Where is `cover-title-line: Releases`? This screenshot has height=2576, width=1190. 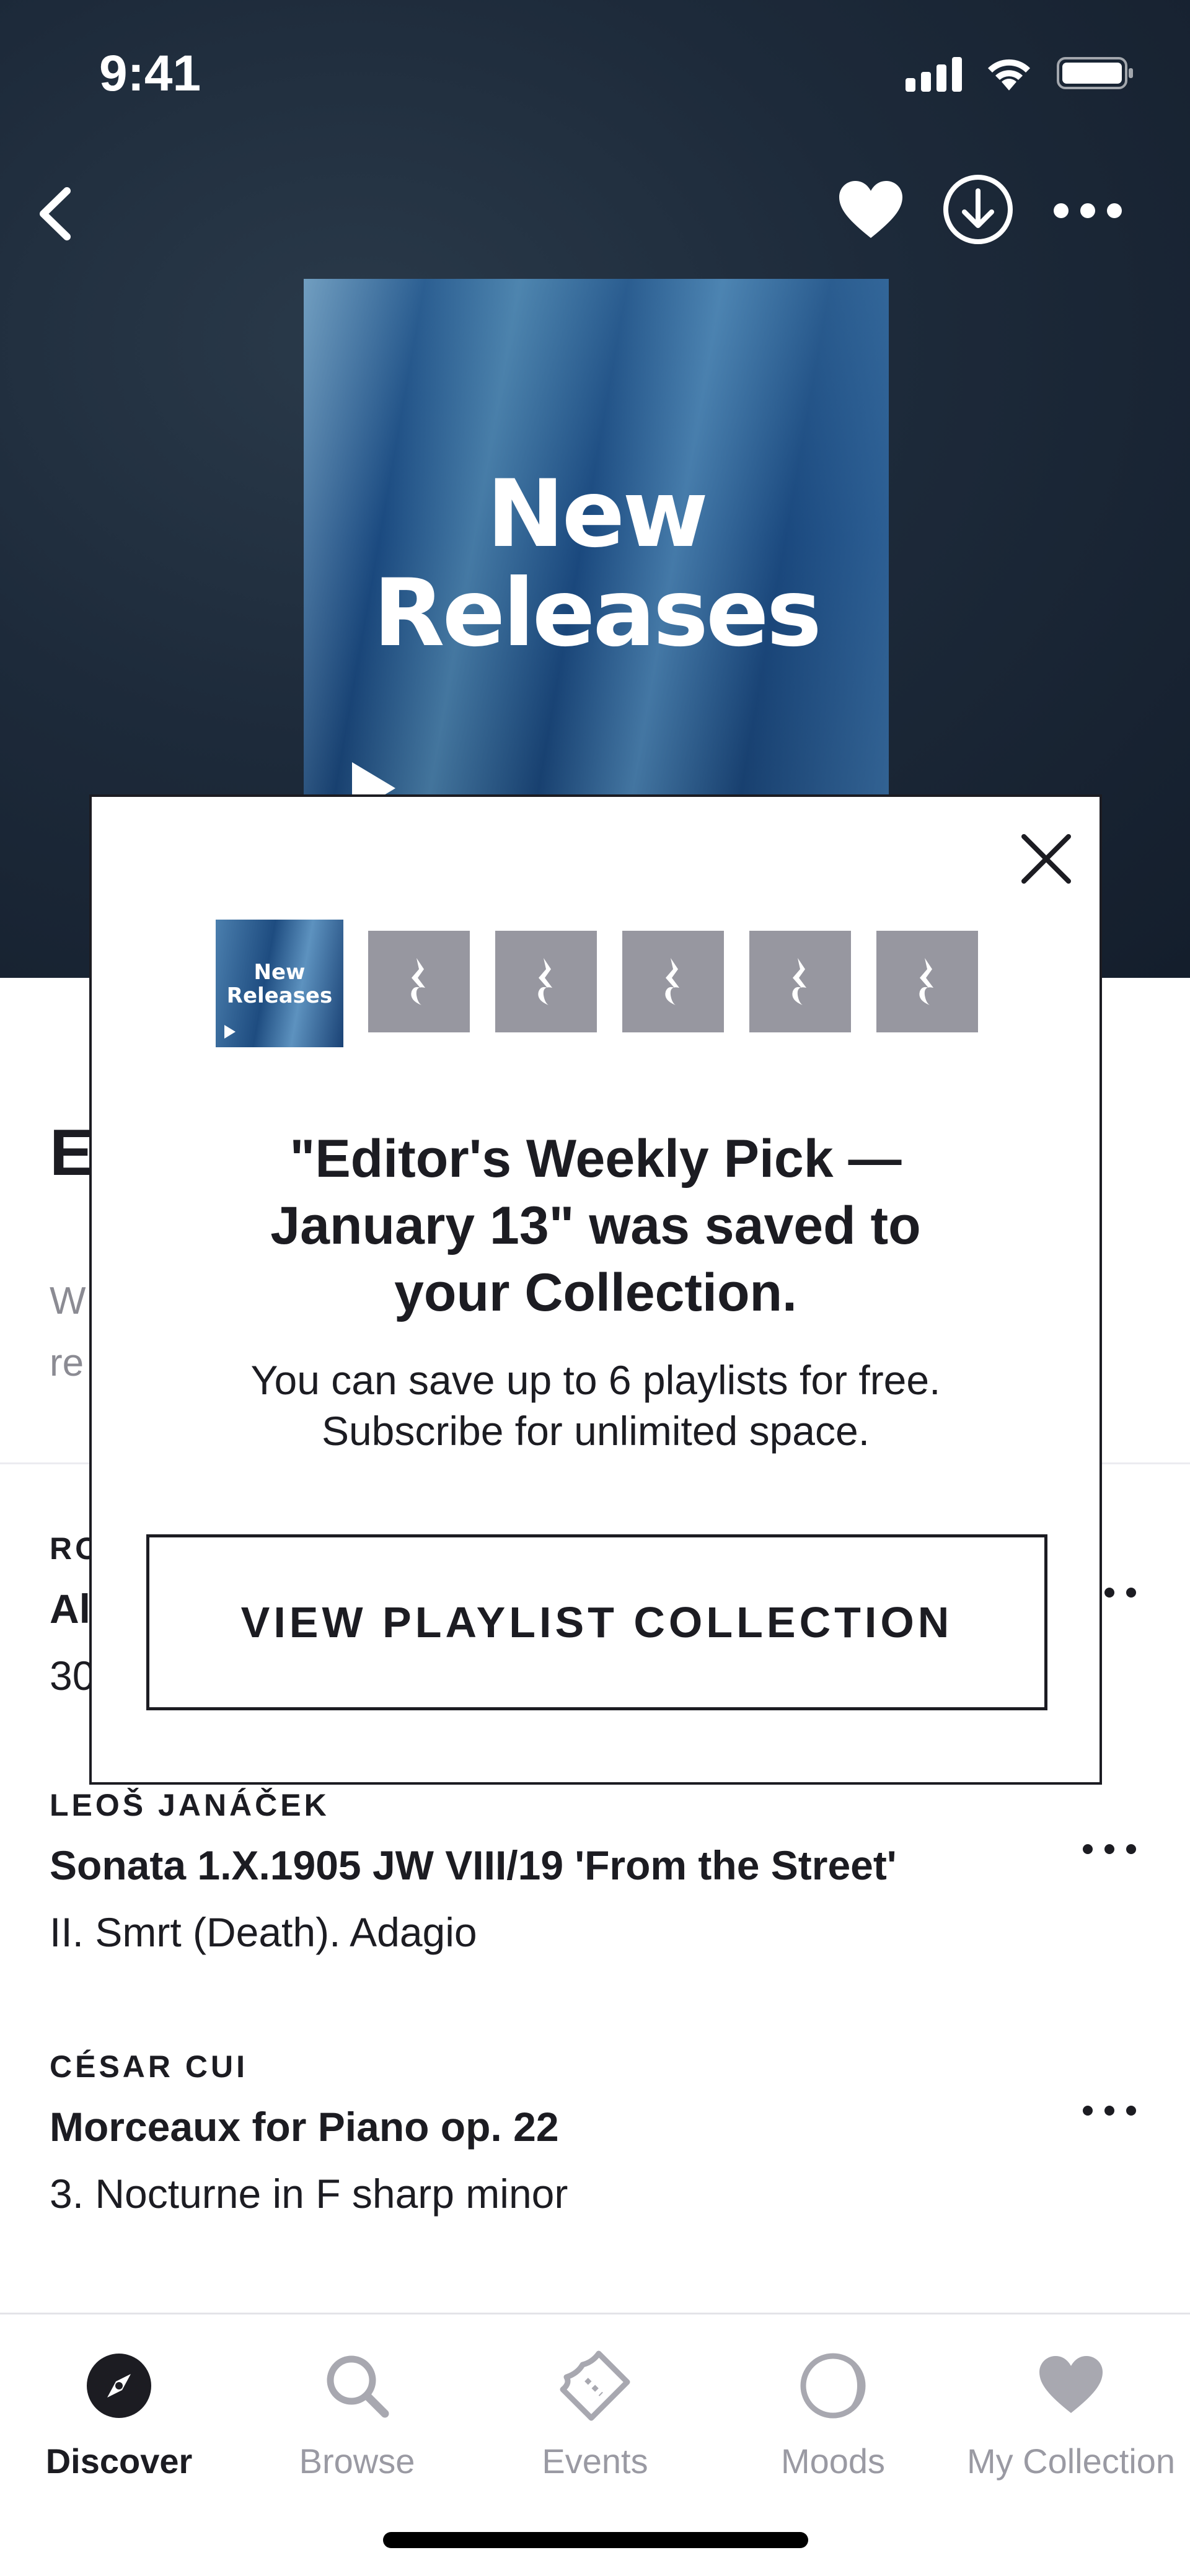 cover-title-line: Releases is located at coordinates (597, 613).